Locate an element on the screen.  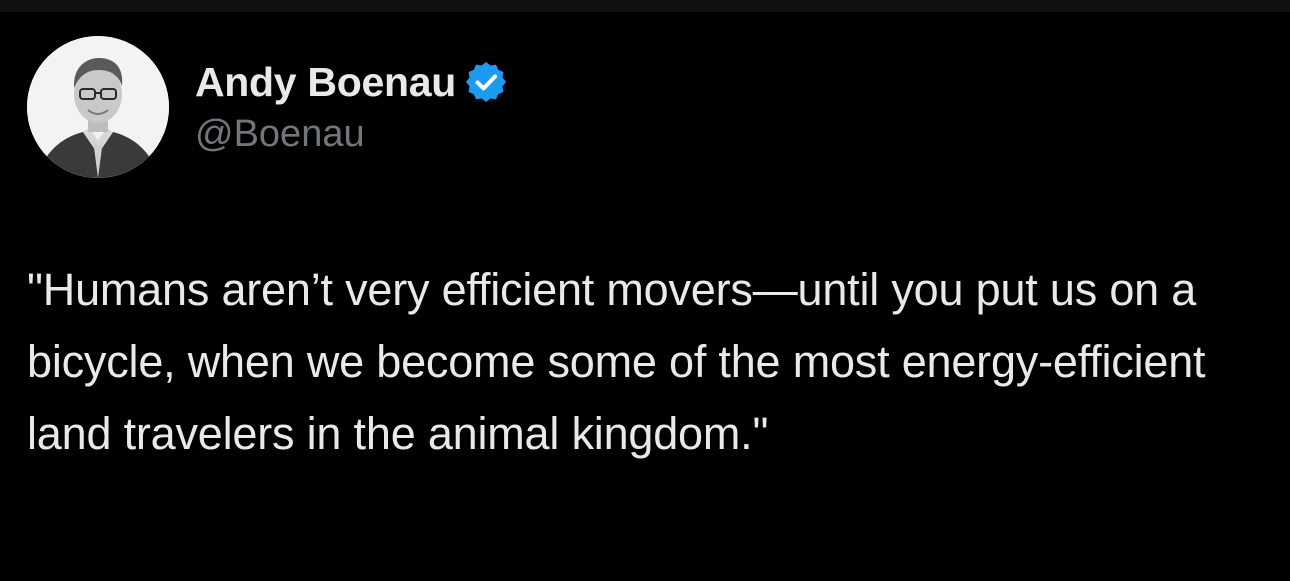
user-block: Andy Boenau @Boenau is located at coordinates (350, 107).